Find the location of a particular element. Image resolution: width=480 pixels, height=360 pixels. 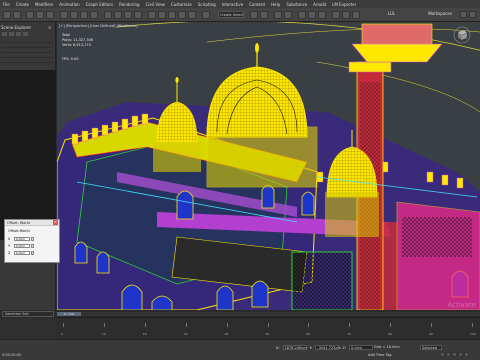

go-to-end-icon is located at coordinates (466, 354).